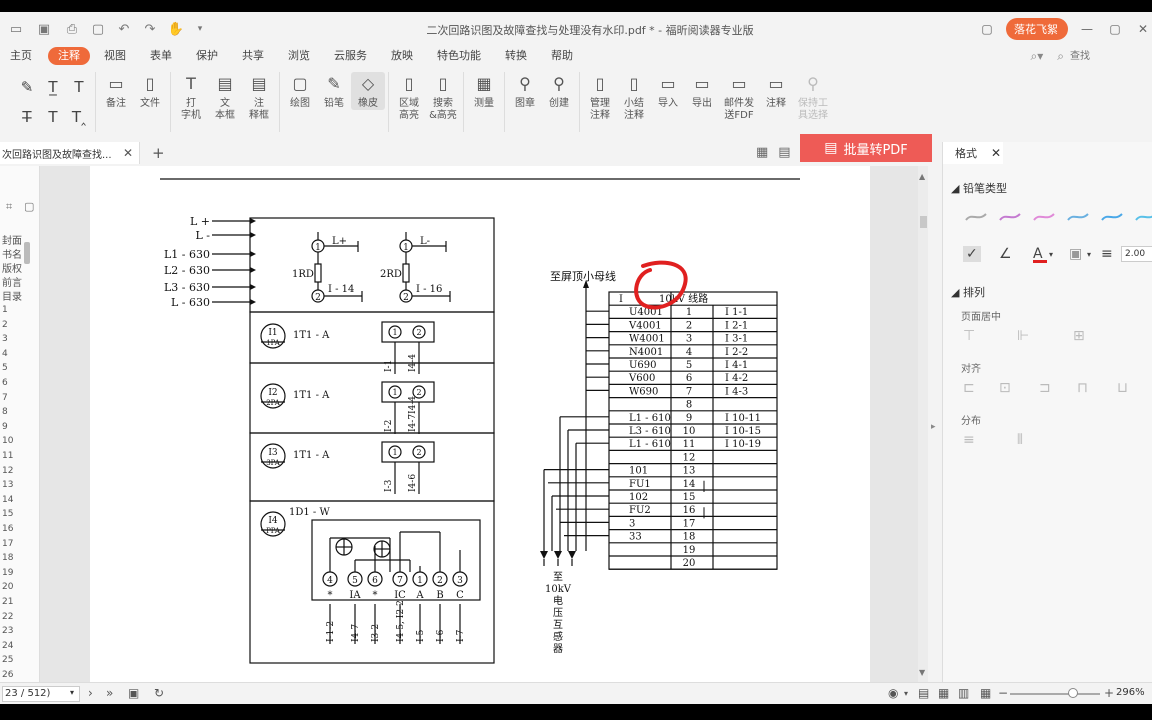  What do you see at coordinates (79, 87) in the screenshot?
I see `squiggly-text-icon: T` at bounding box center [79, 87].